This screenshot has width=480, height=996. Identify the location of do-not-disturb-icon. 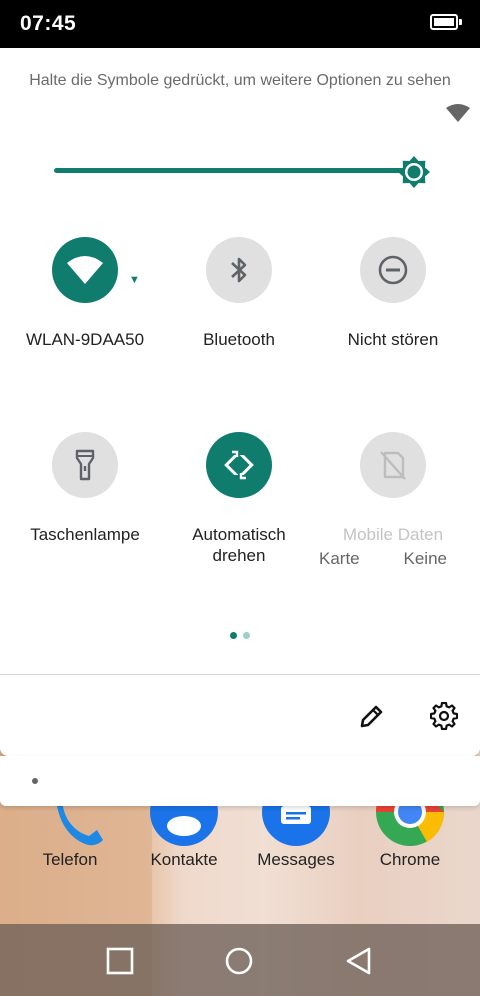
(393, 270).